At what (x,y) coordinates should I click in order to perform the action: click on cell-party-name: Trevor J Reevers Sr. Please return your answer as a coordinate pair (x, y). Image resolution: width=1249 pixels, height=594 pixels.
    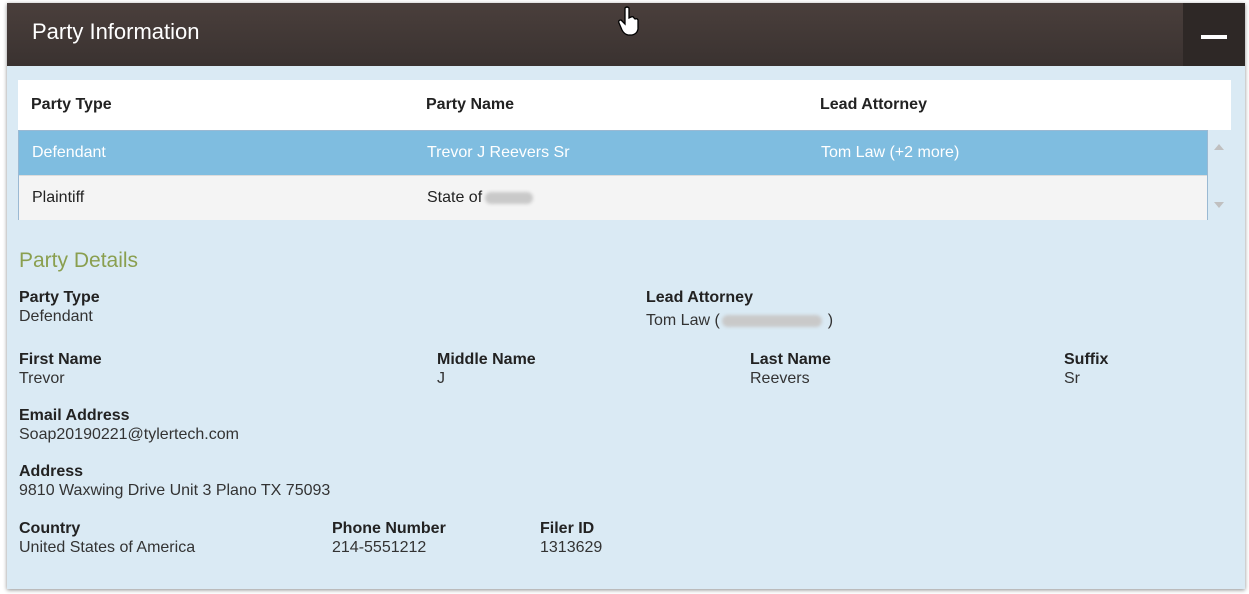
    Looking at the image, I should click on (498, 152).